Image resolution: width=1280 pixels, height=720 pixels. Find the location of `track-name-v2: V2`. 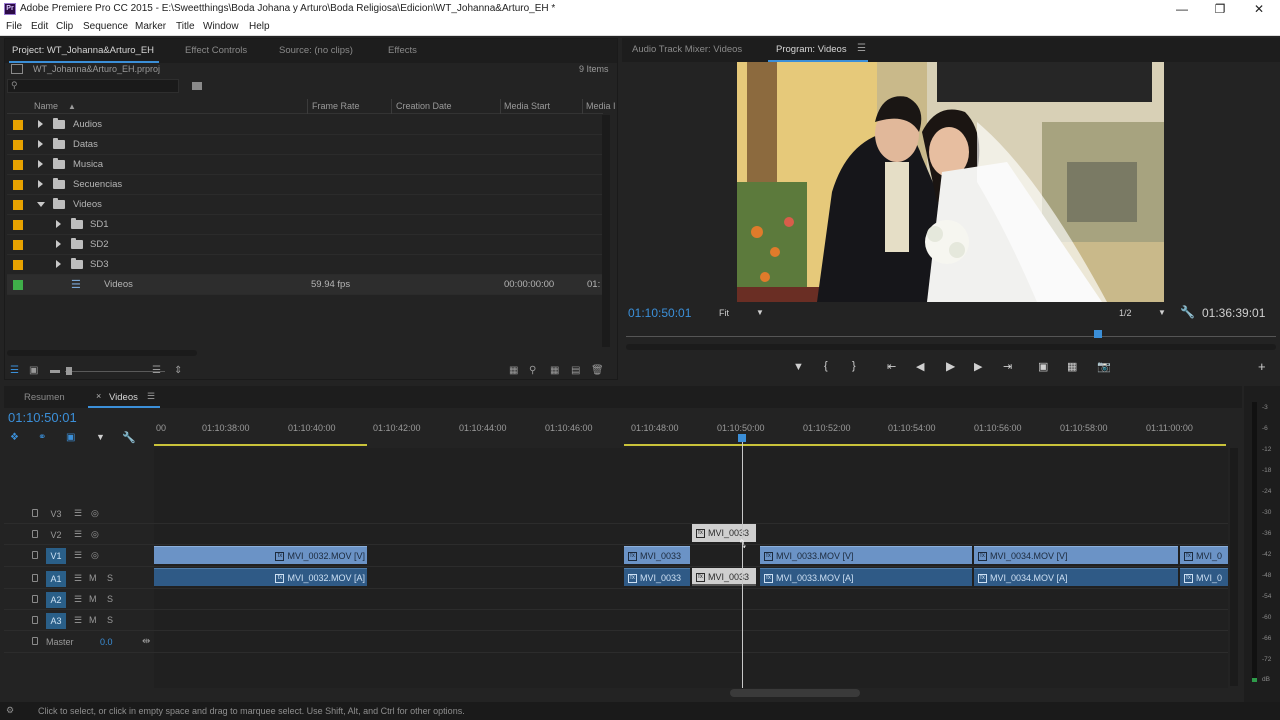

track-name-v2: V2 is located at coordinates (56, 535).